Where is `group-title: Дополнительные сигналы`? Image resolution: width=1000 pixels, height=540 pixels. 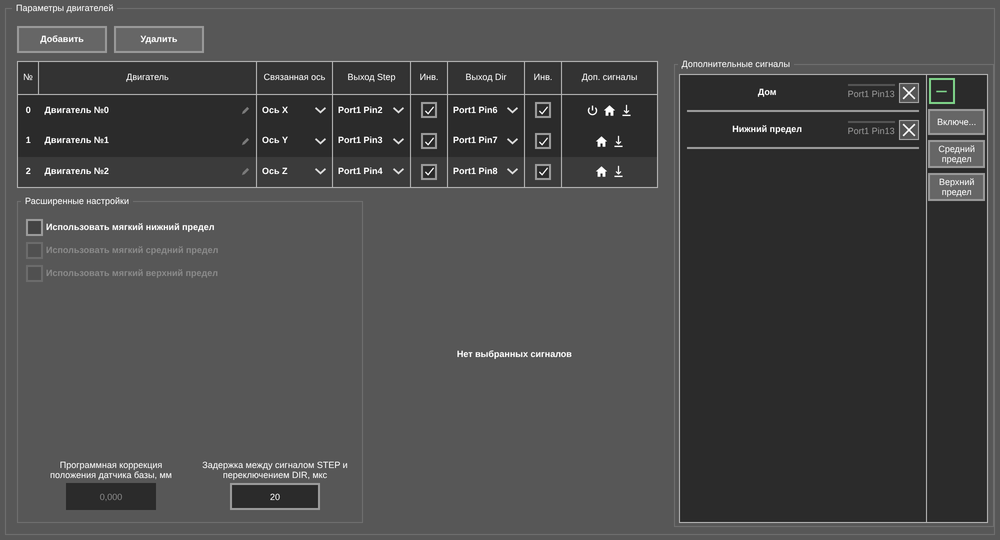
group-title: Дополнительные сигналы is located at coordinates (736, 64).